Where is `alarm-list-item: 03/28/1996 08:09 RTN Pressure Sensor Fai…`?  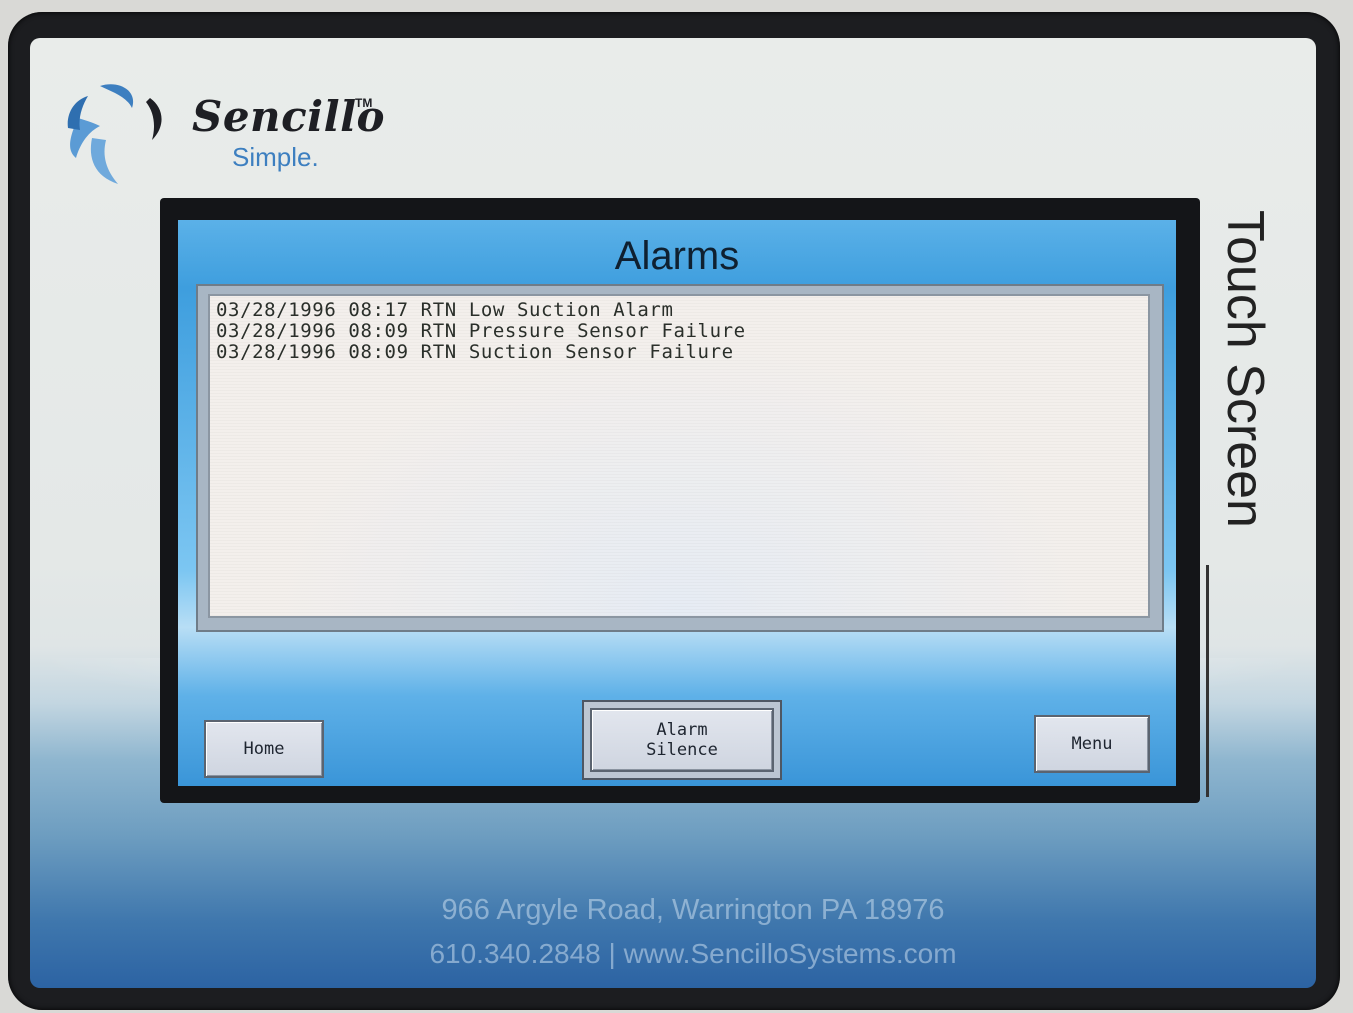 alarm-list-item: 03/28/1996 08:09 RTN Pressure Sensor Fai… is located at coordinates (481, 331).